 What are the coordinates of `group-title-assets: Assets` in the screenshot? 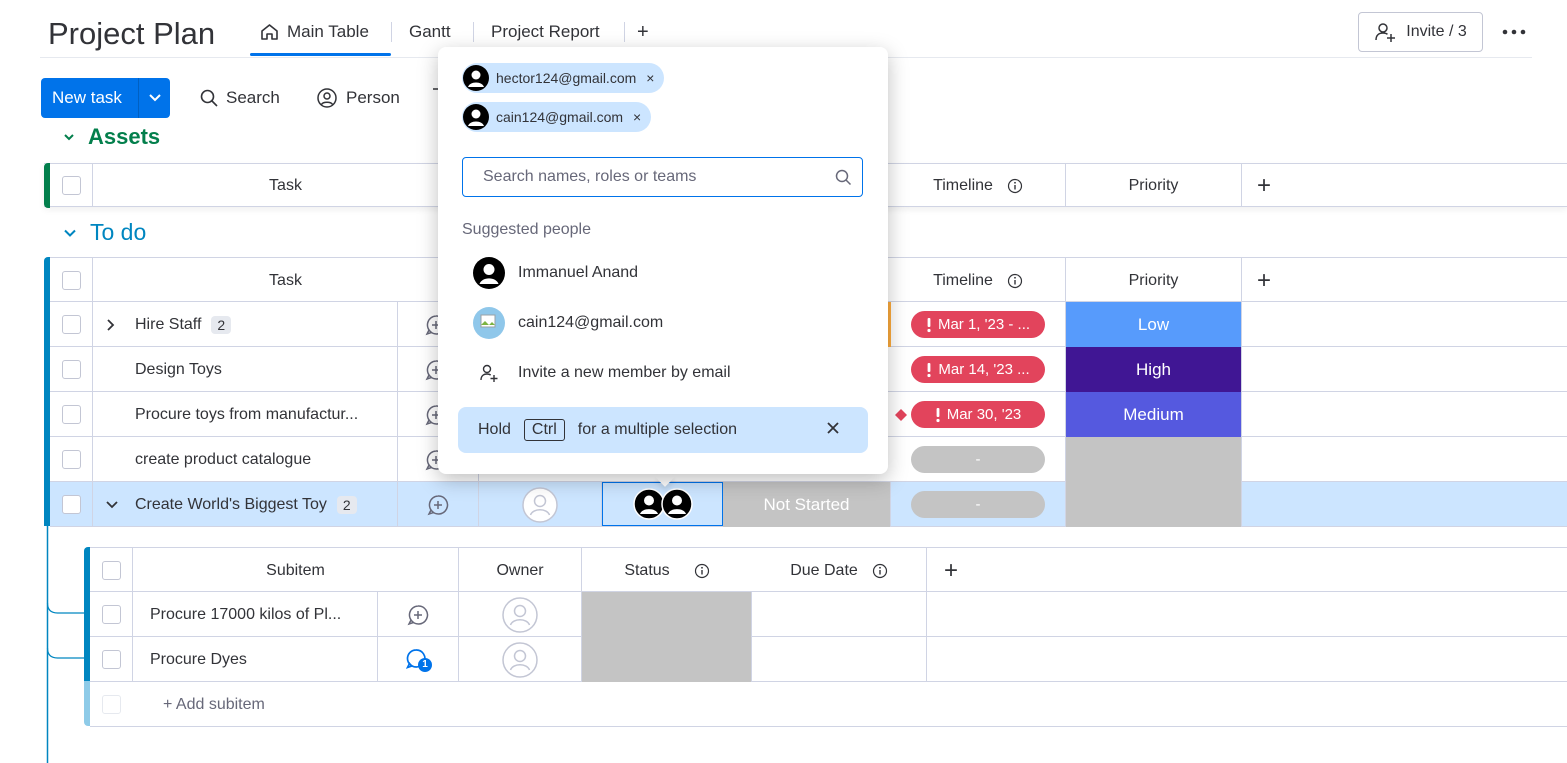 It's located at (111, 137).